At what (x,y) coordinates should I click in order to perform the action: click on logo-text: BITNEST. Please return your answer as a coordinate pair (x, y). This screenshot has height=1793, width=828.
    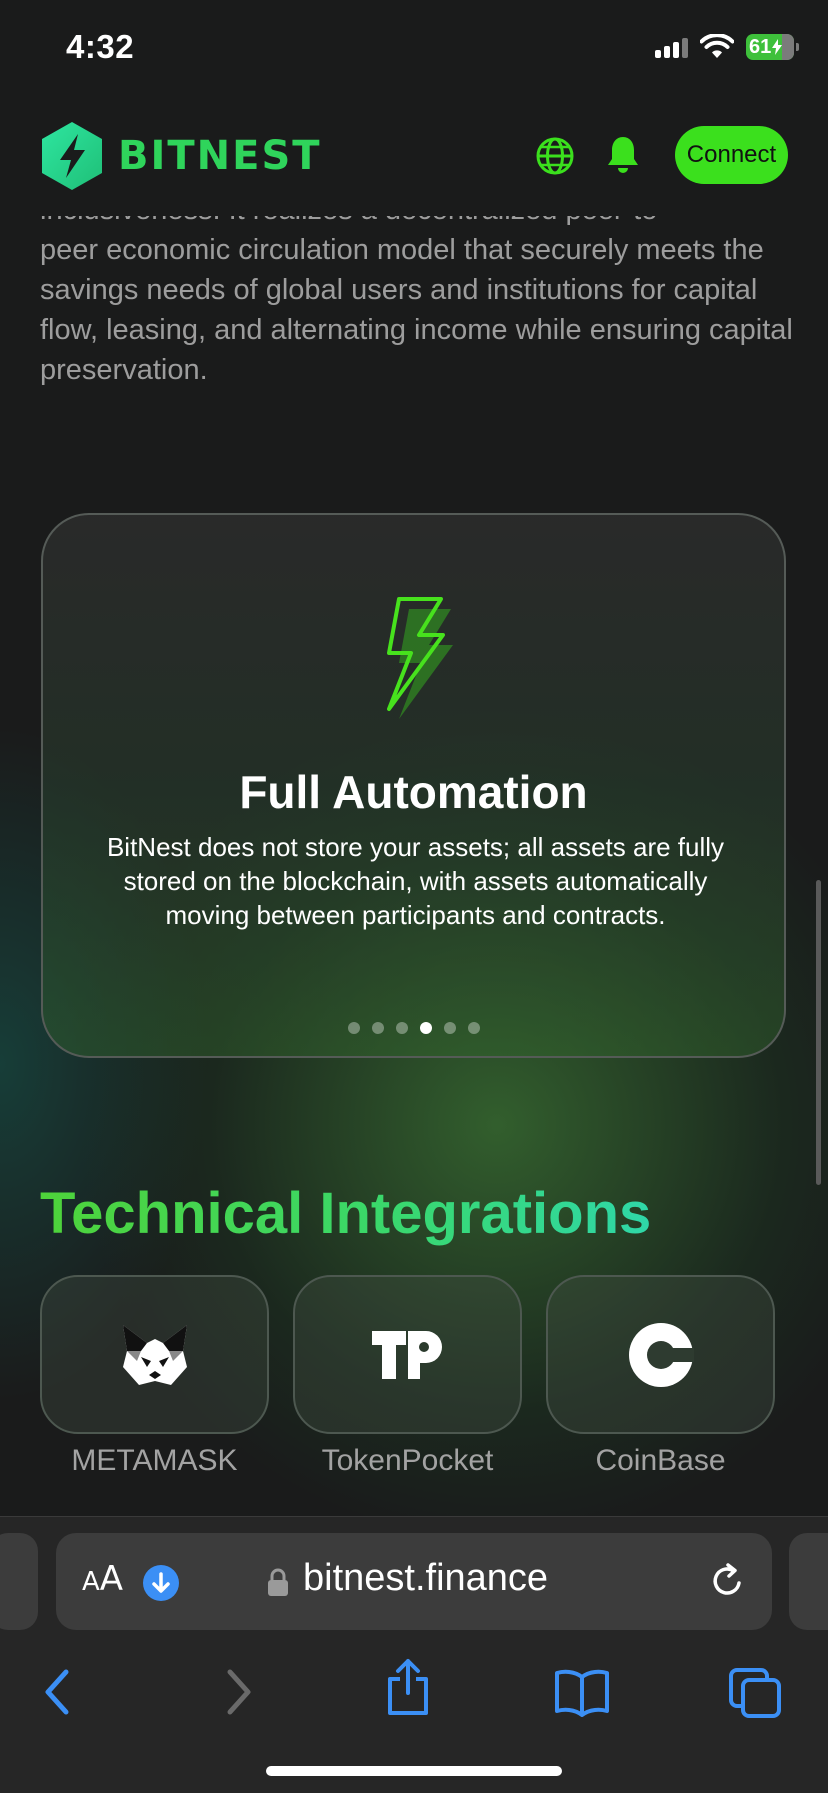
    Looking at the image, I should click on (220, 156).